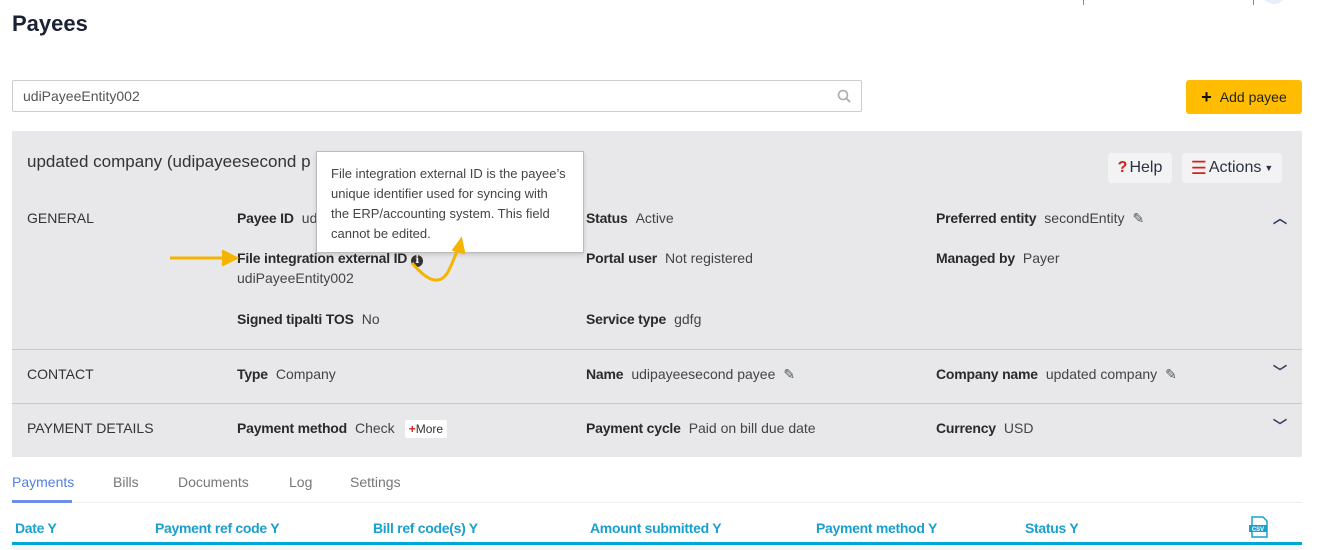 The width and height of the screenshot is (1322, 550). Describe the element at coordinates (425, 528) in the screenshot. I see `column-bill-ref-codes: Bill ref code(s) Y` at that location.